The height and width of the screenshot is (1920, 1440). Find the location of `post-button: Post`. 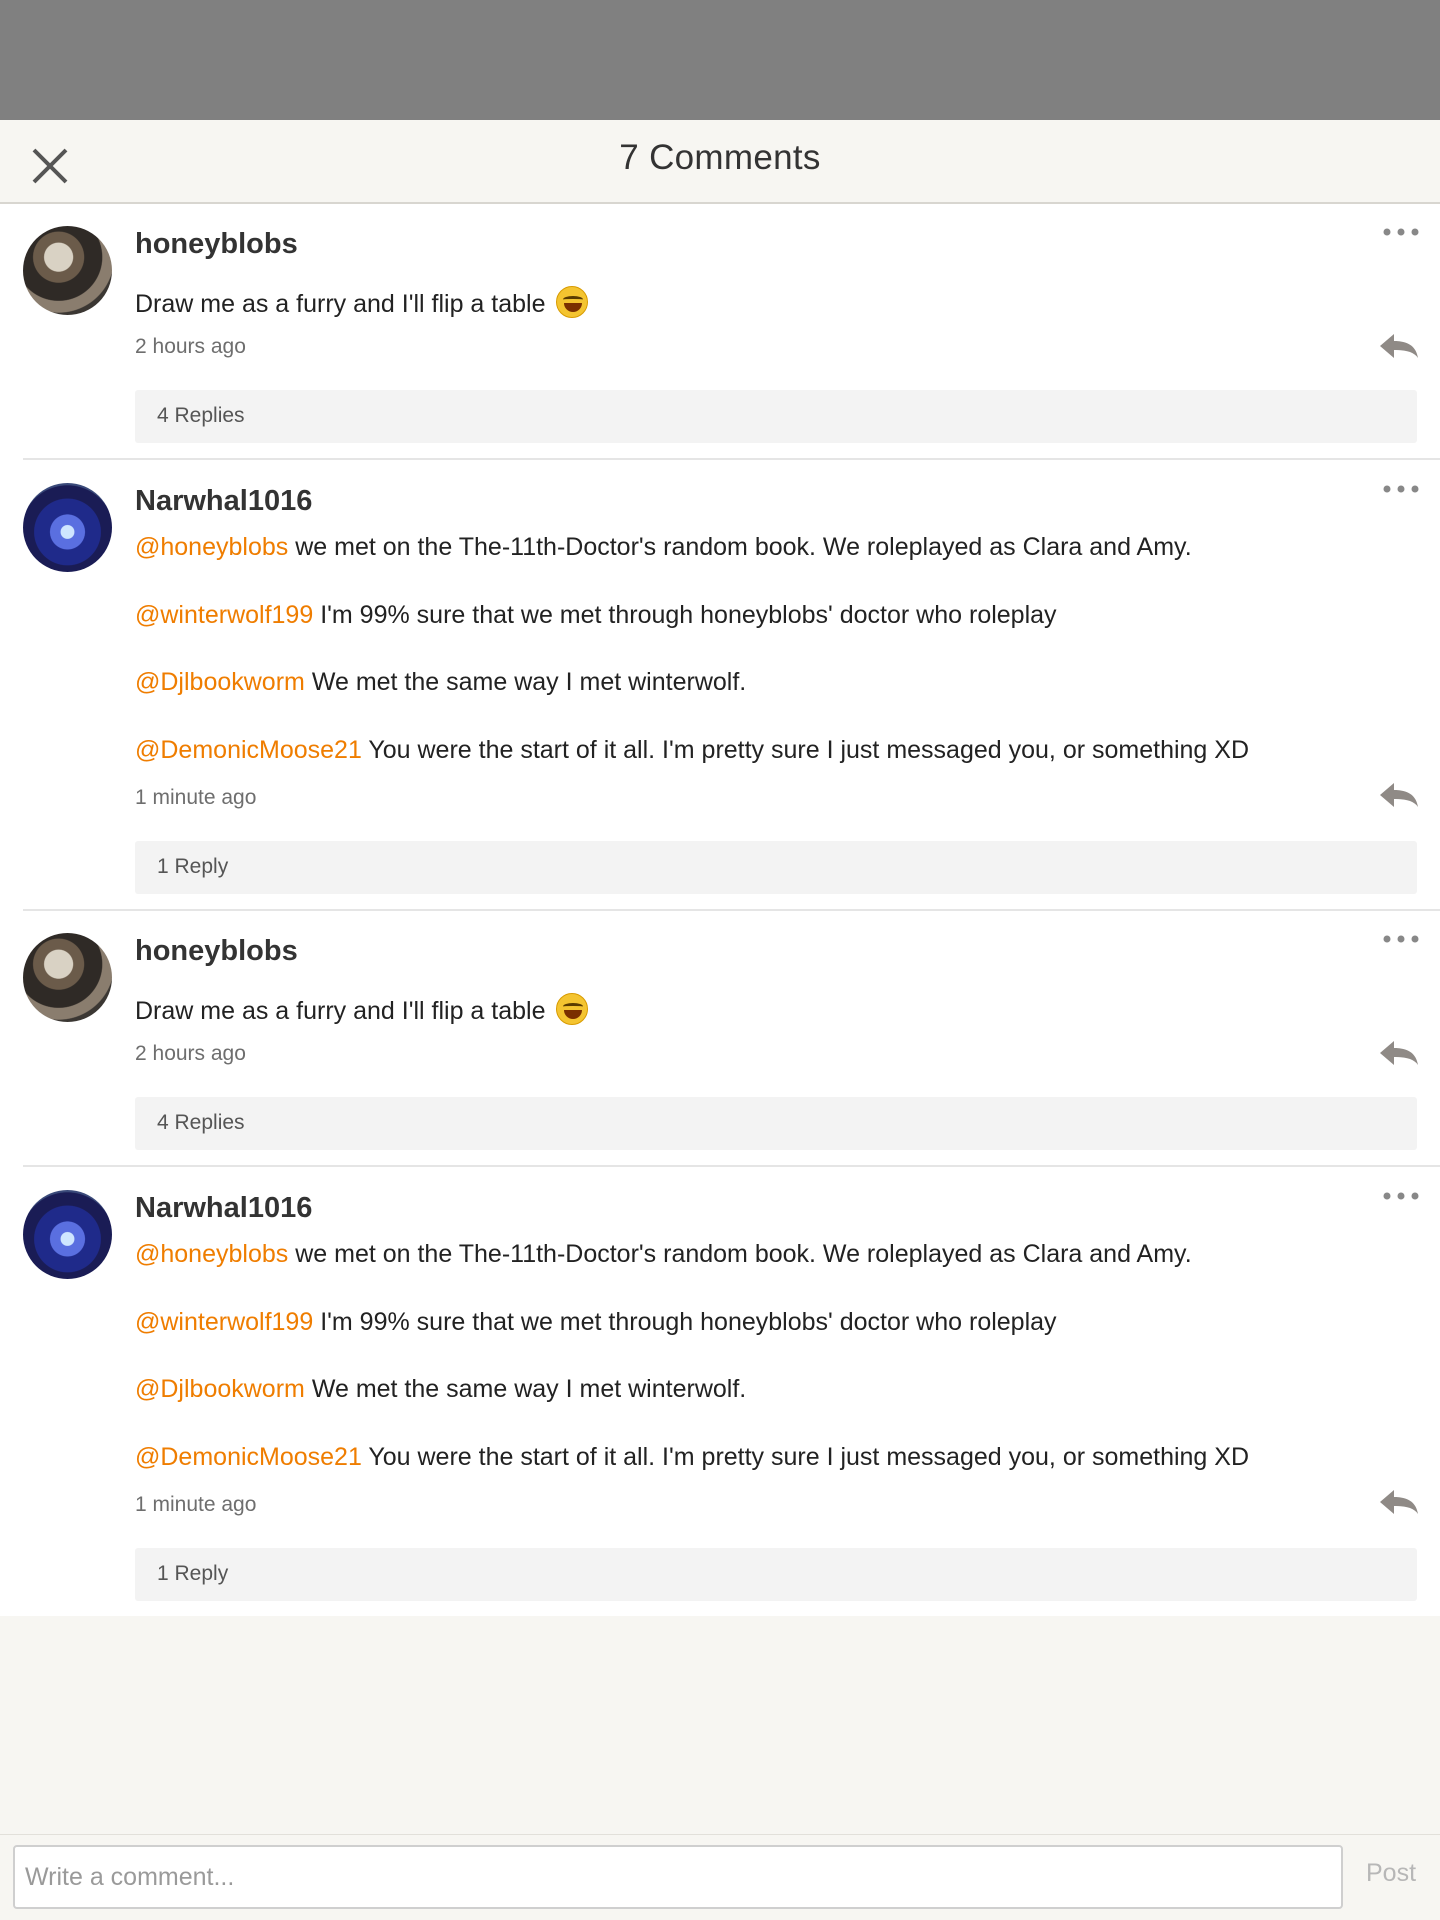

post-button: Post is located at coordinates (1391, 1873).